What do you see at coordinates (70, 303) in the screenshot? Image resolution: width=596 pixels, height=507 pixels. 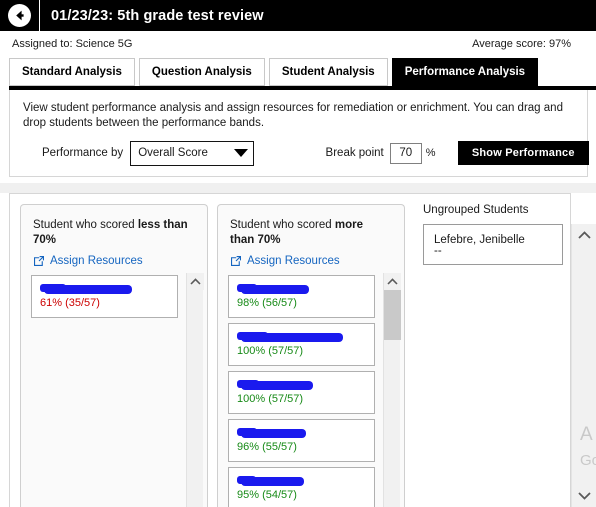 I see `student-score: 61% (35/57)` at bounding box center [70, 303].